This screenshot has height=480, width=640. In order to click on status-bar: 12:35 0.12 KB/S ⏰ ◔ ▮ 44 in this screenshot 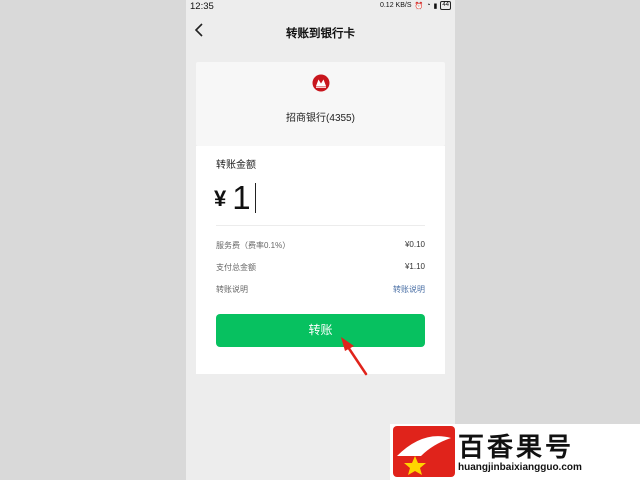, I will do `click(320, 7)`.